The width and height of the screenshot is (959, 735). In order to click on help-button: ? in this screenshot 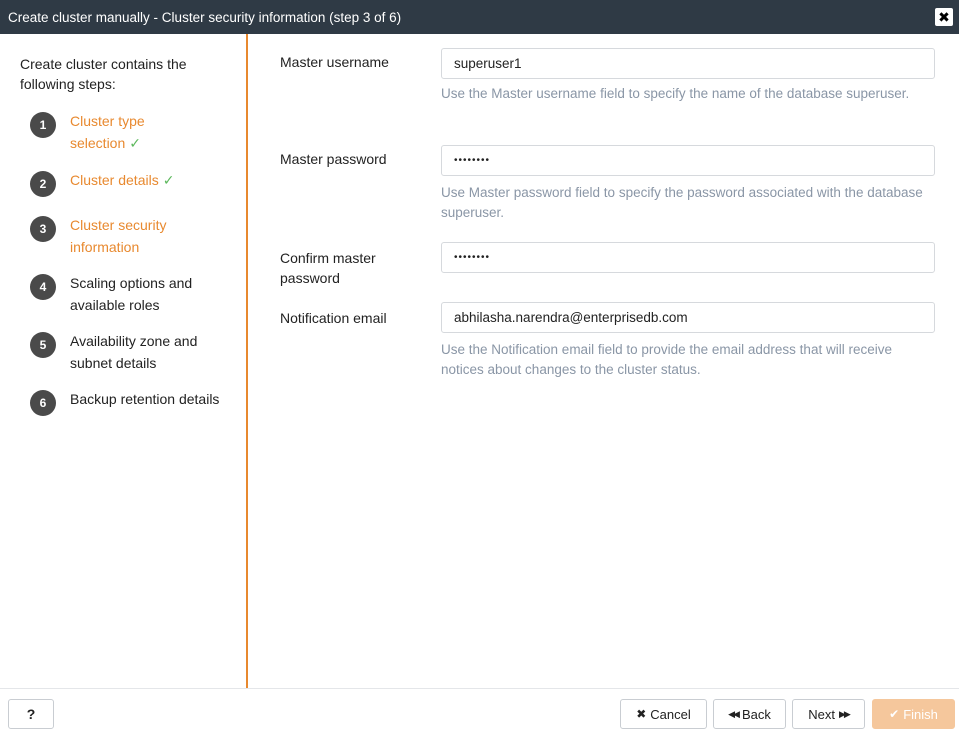, I will do `click(31, 714)`.